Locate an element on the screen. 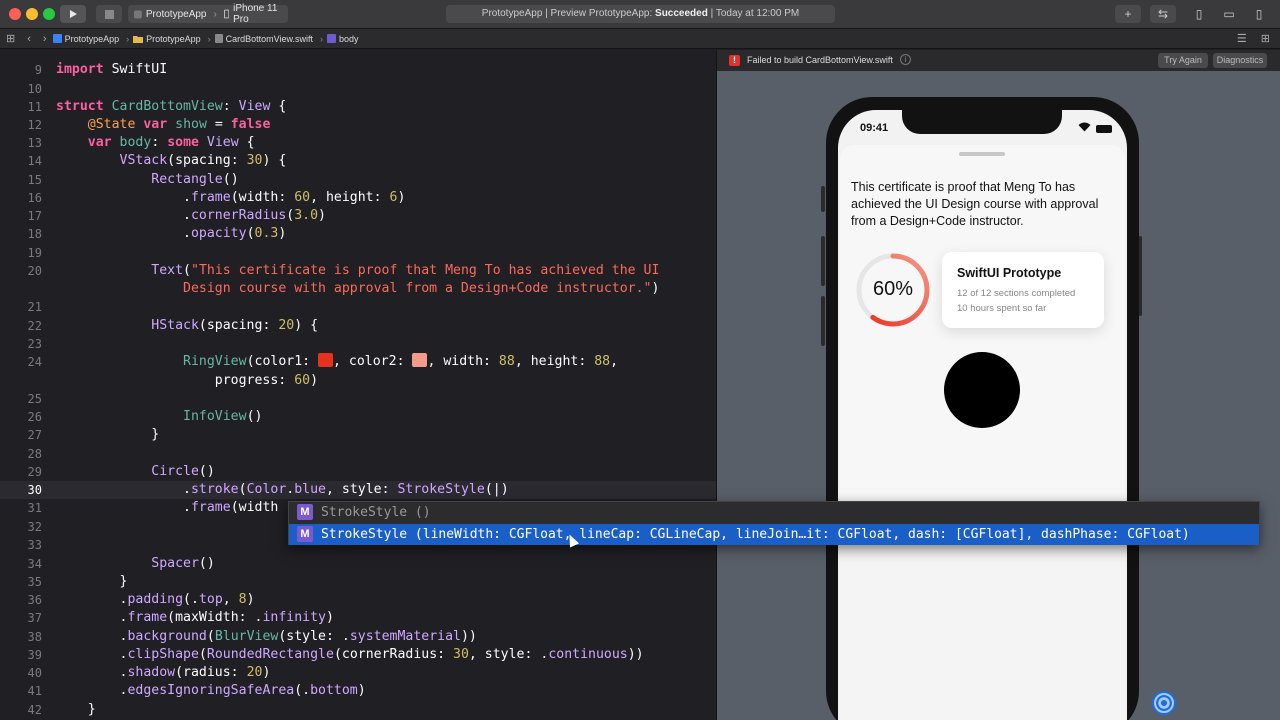 The image size is (1280, 720). line-number: 9 is located at coordinates (38, 70).